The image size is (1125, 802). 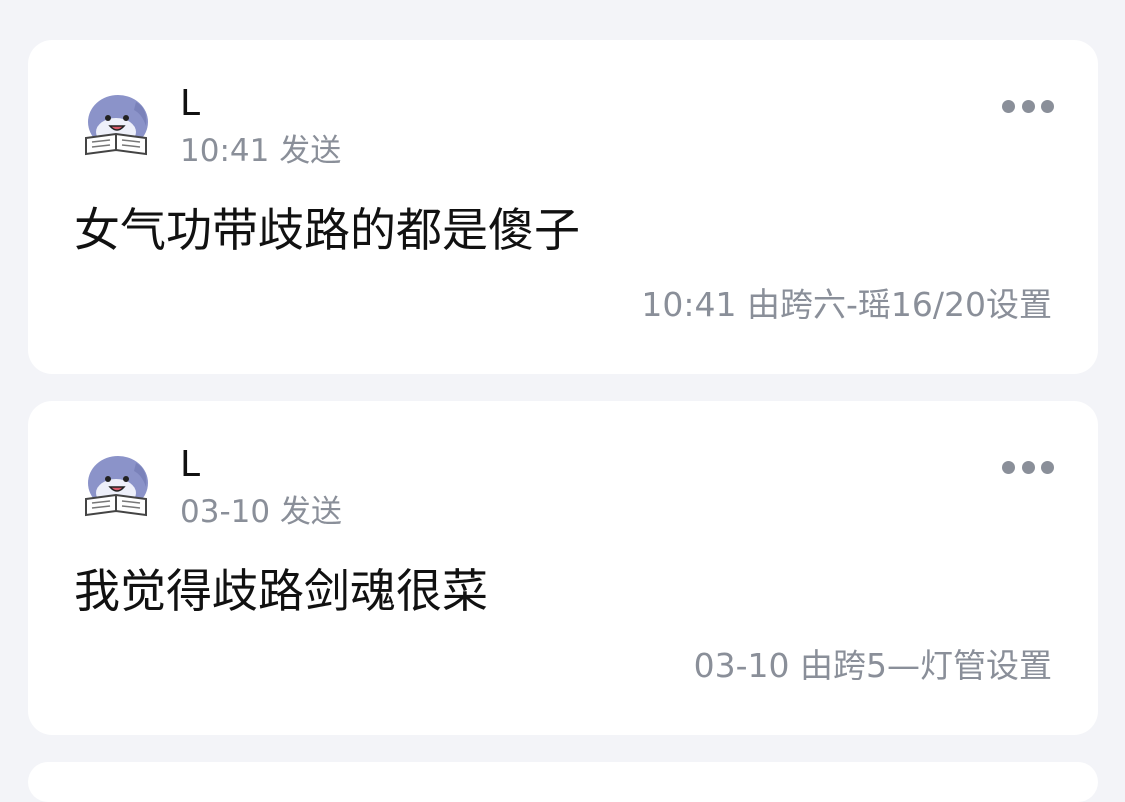 I want to click on message-card-partial, so click(x=563, y=782).